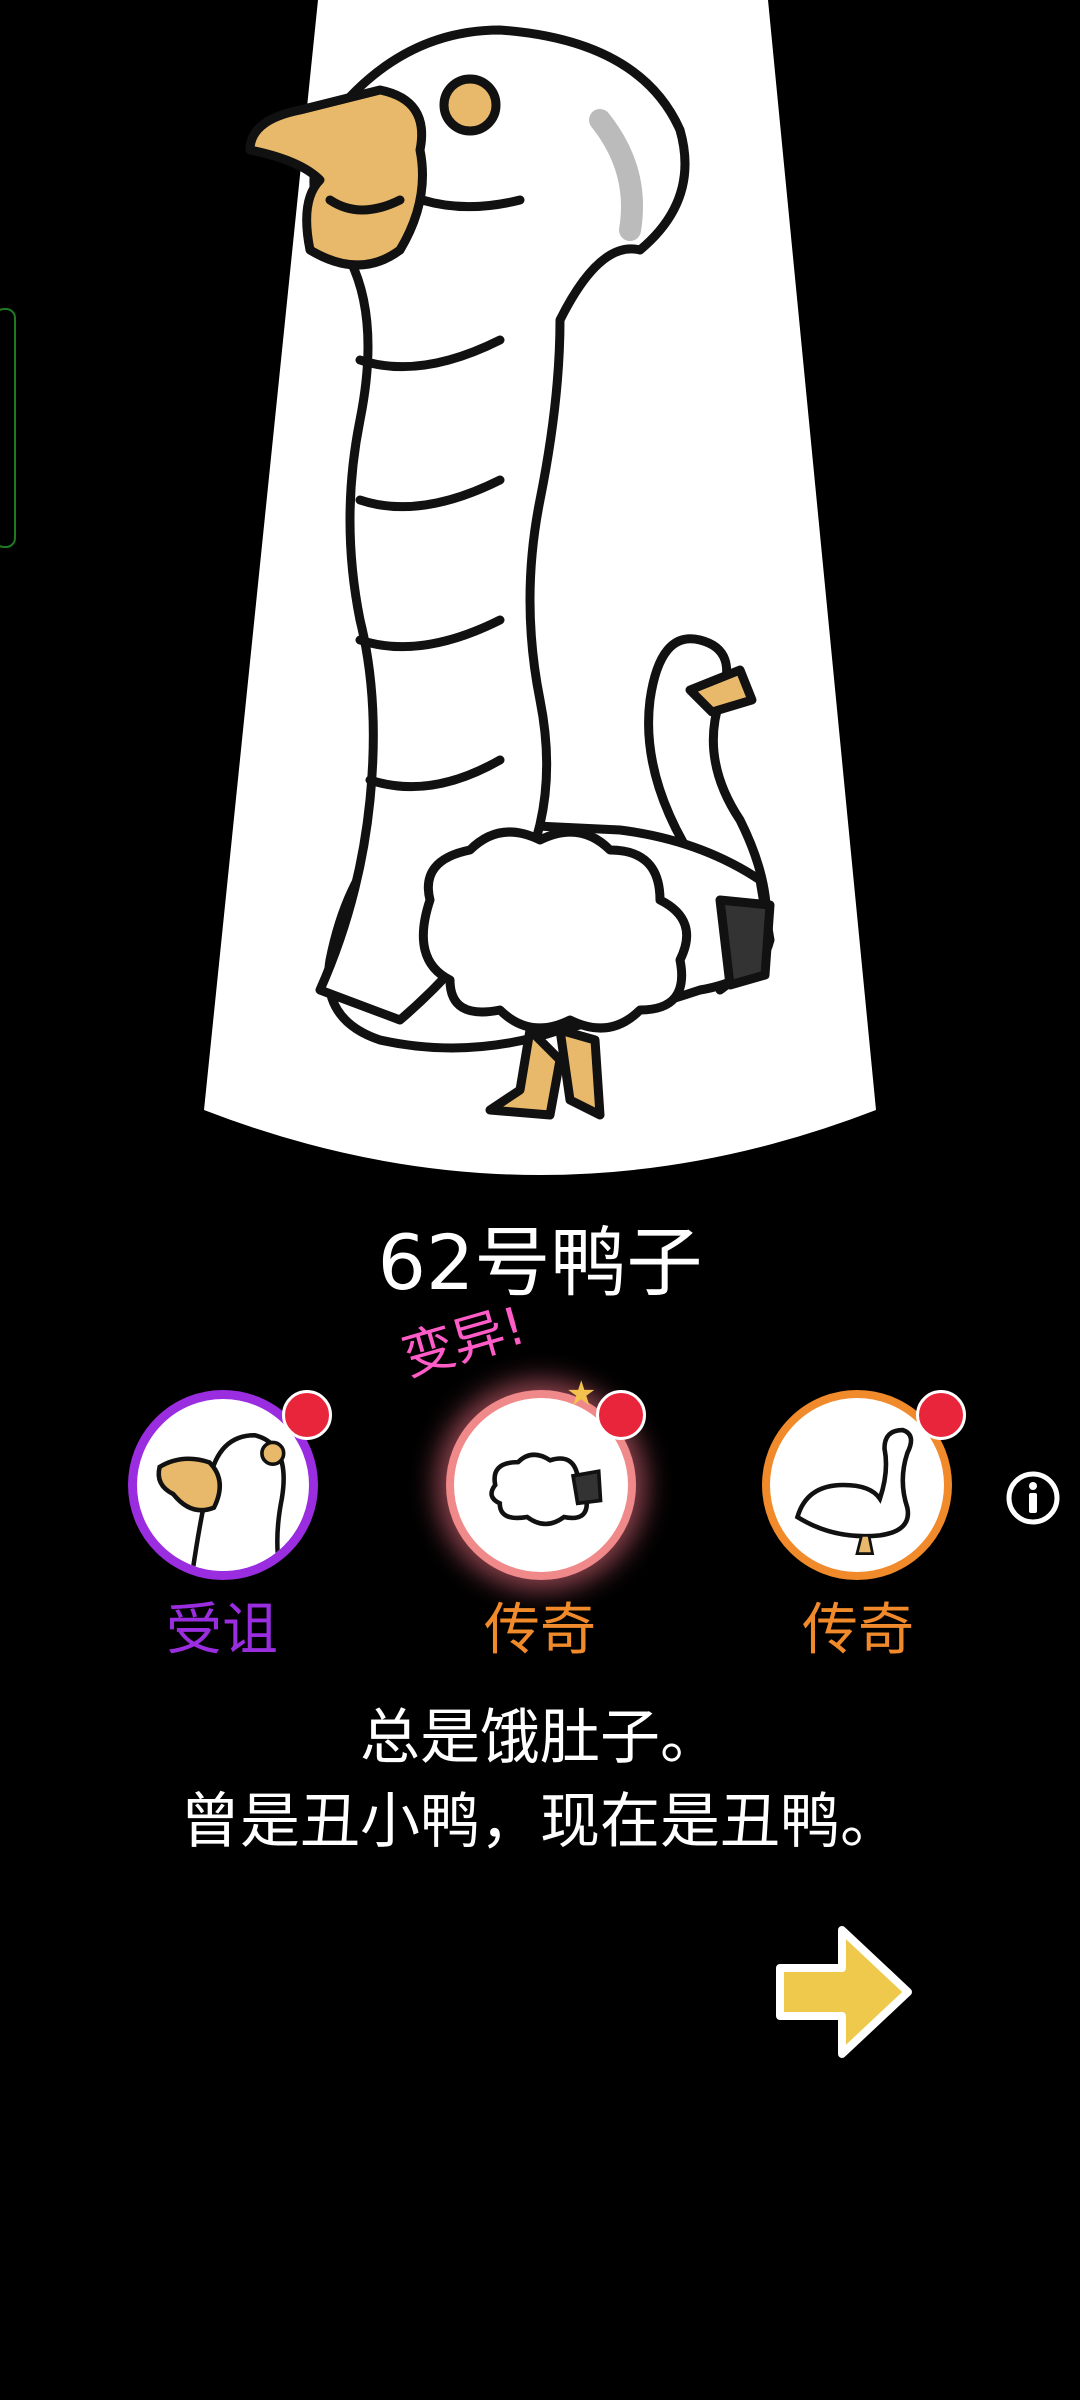 This screenshot has width=1080, height=2400. Describe the element at coordinates (1033, 1498) in the screenshot. I see `info-icon` at that location.